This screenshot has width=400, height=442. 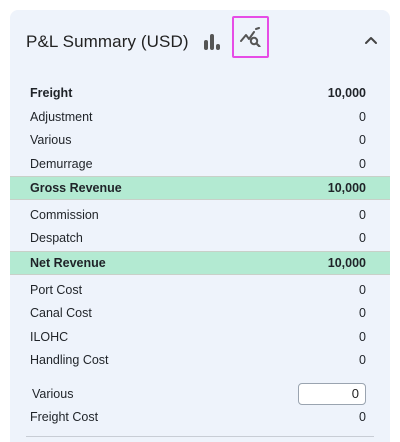 I want to click on row-port-cost: Port Cost 0, so click(x=200, y=290).